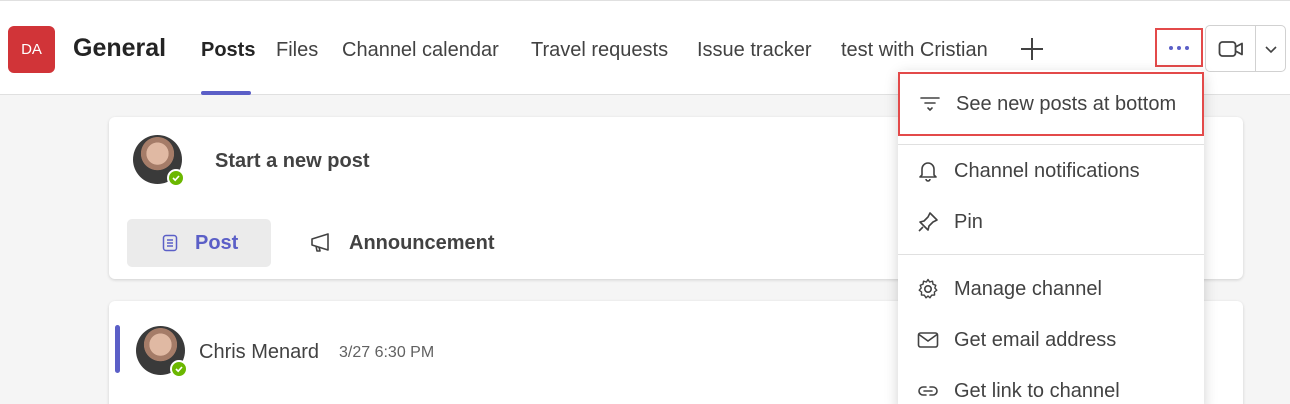 The height and width of the screenshot is (404, 1290). What do you see at coordinates (120, 48) in the screenshot?
I see `channel-title: General` at bounding box center [120, 48].